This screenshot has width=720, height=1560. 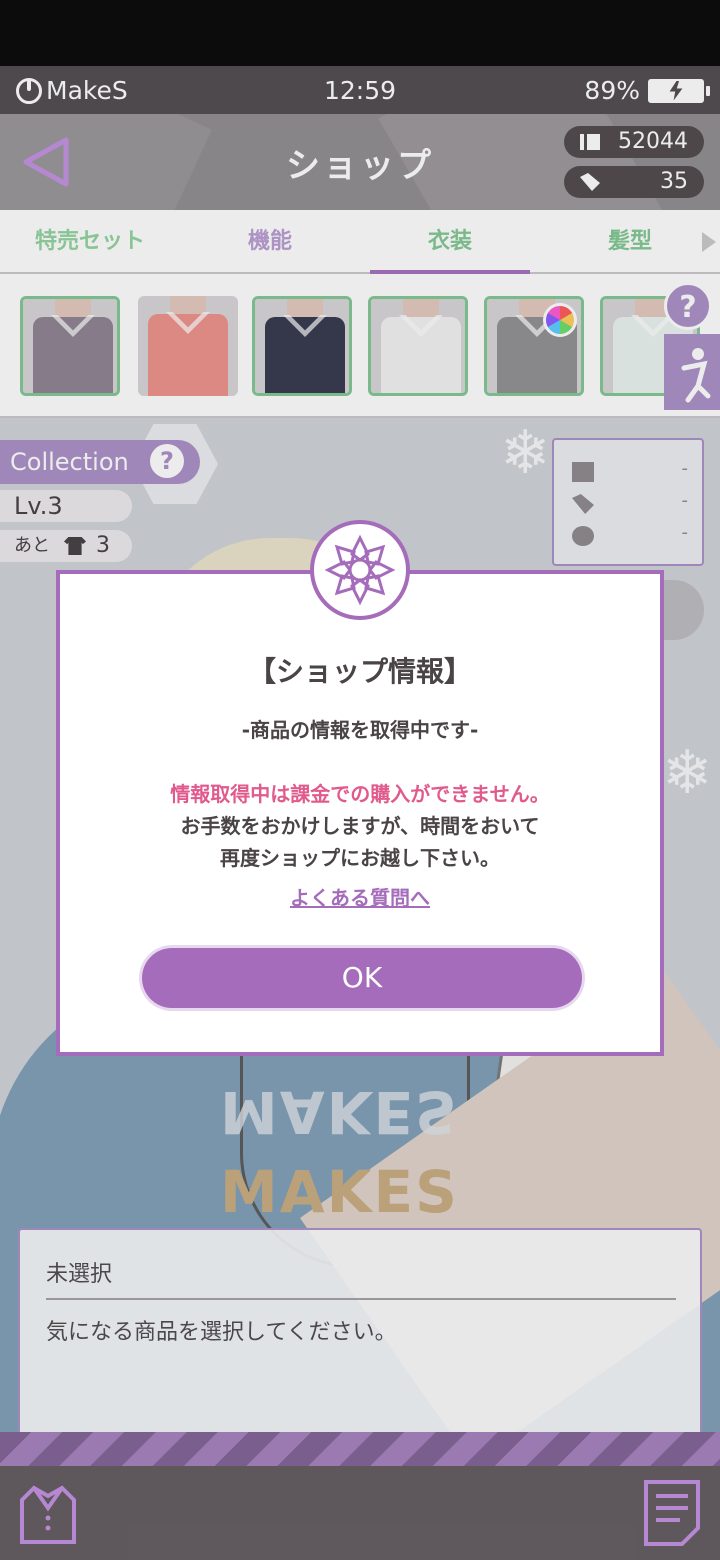 What do you see at coordinates (360, 794) in the screenshot?
I see `dialog-warning: 情報取得中は課金での購入ができません。` at bounding box center [360, 794].